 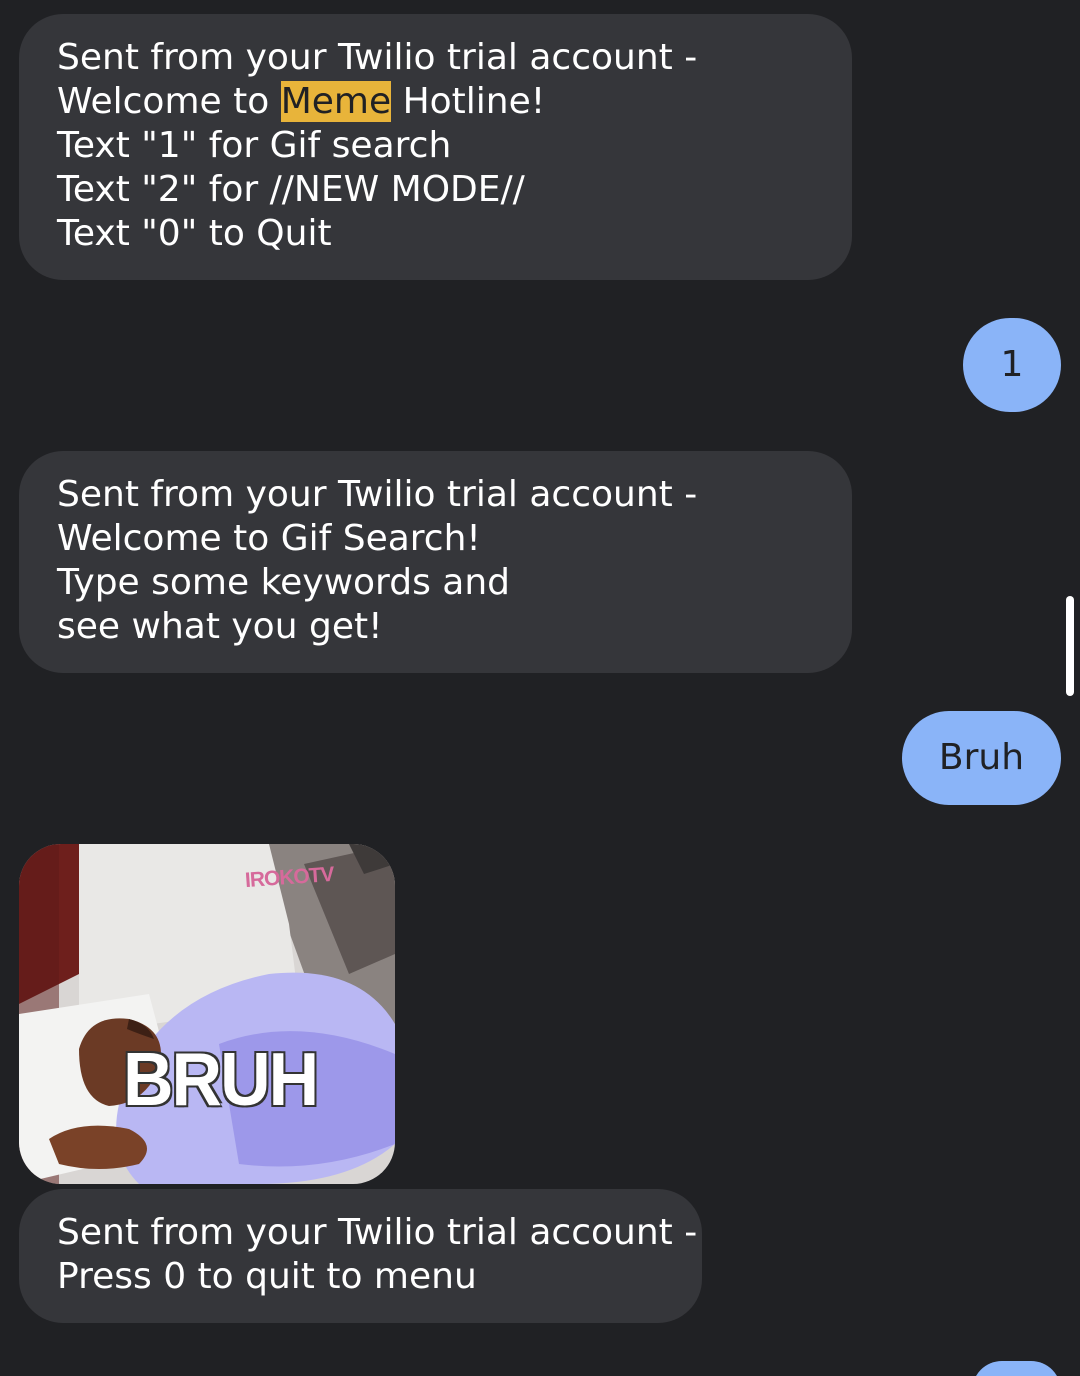 I want to click on gif-image, so click(x=207, y=1014).